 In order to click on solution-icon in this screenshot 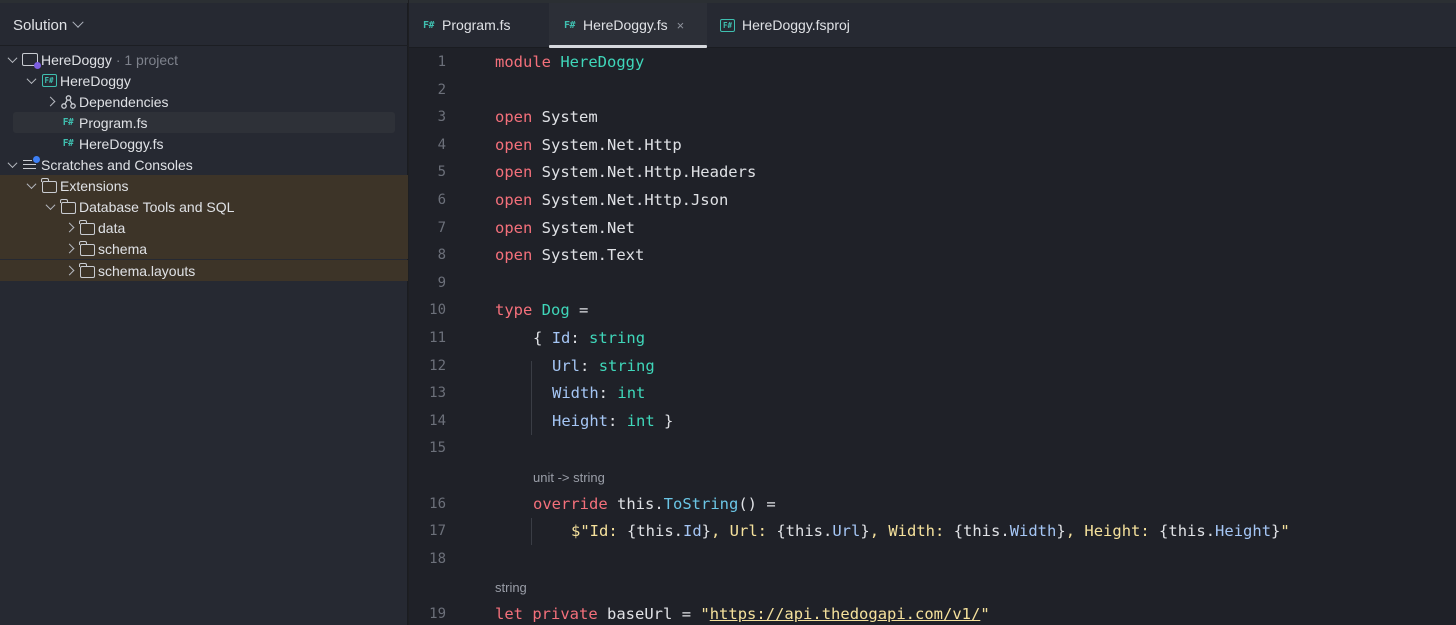, I will do `click(31, 60)`.